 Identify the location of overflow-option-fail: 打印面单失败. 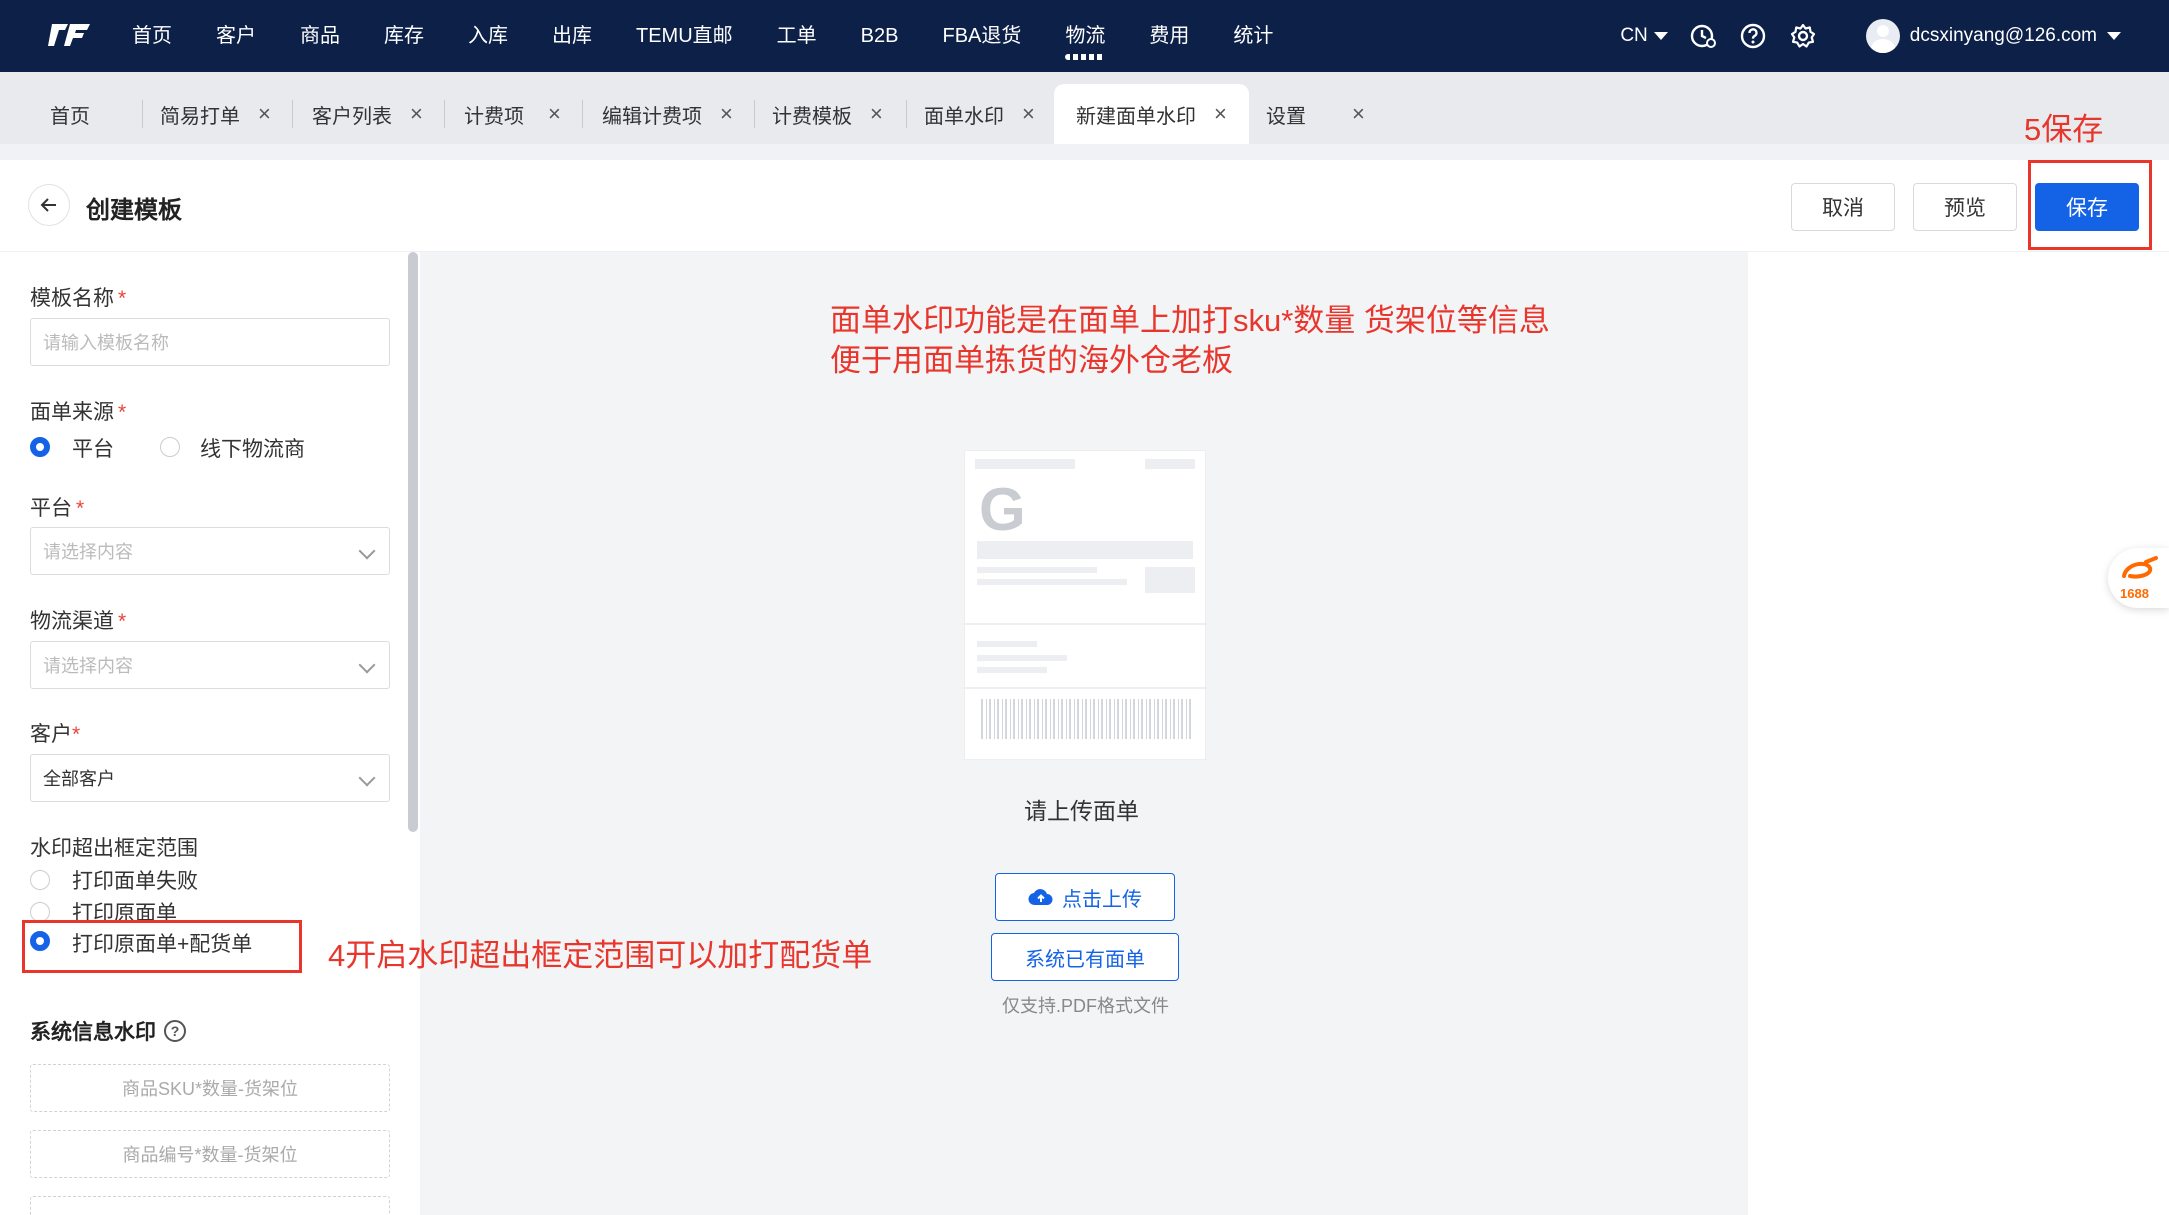
(135, 881).